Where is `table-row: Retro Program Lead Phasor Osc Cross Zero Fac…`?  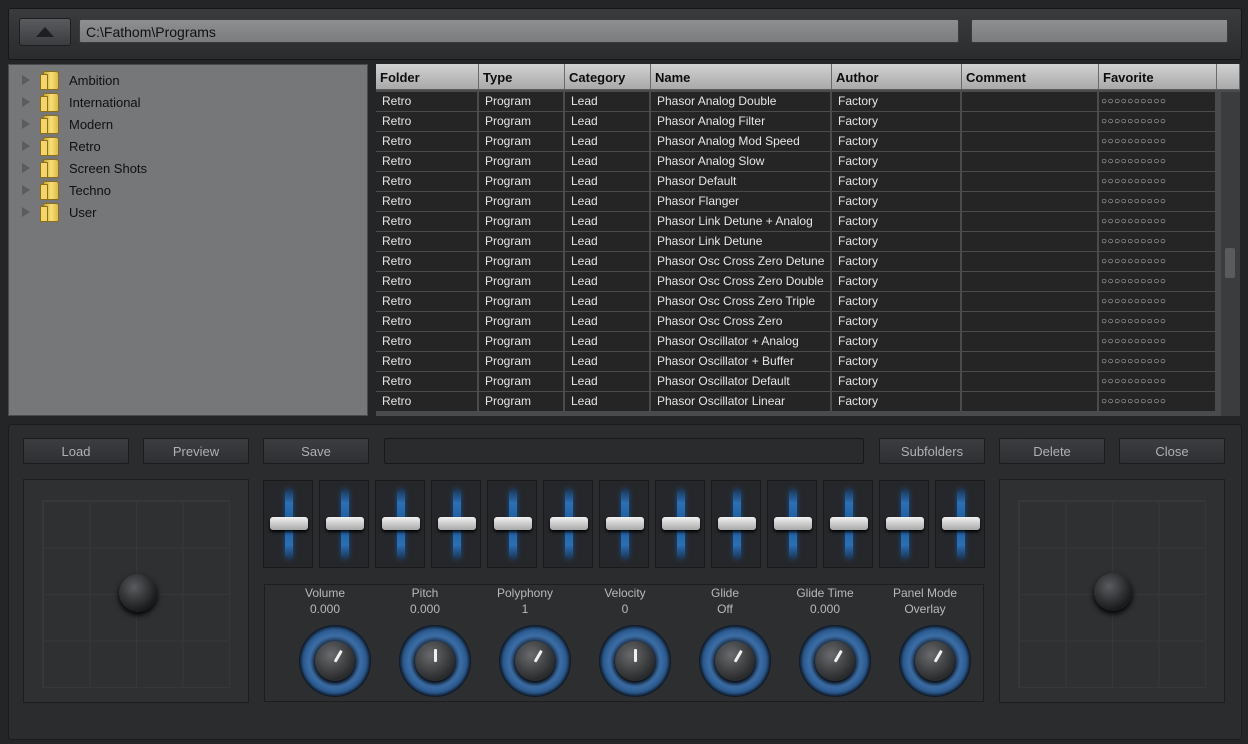
table-row: Retro Program Lead Phasor Osc Cross Zero Fac… is located at coordinates (798, 322).